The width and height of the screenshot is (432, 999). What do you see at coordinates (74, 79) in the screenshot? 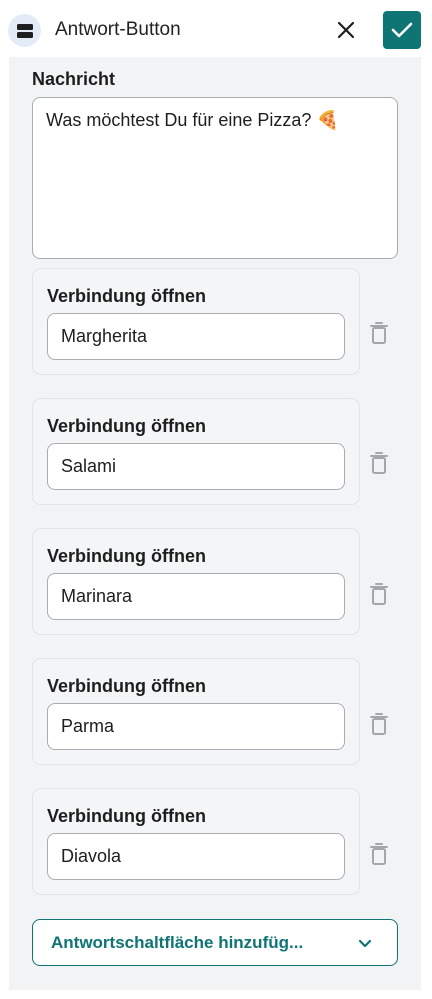
I see `message-label: Nachricht` at bounding box center [74, 79].